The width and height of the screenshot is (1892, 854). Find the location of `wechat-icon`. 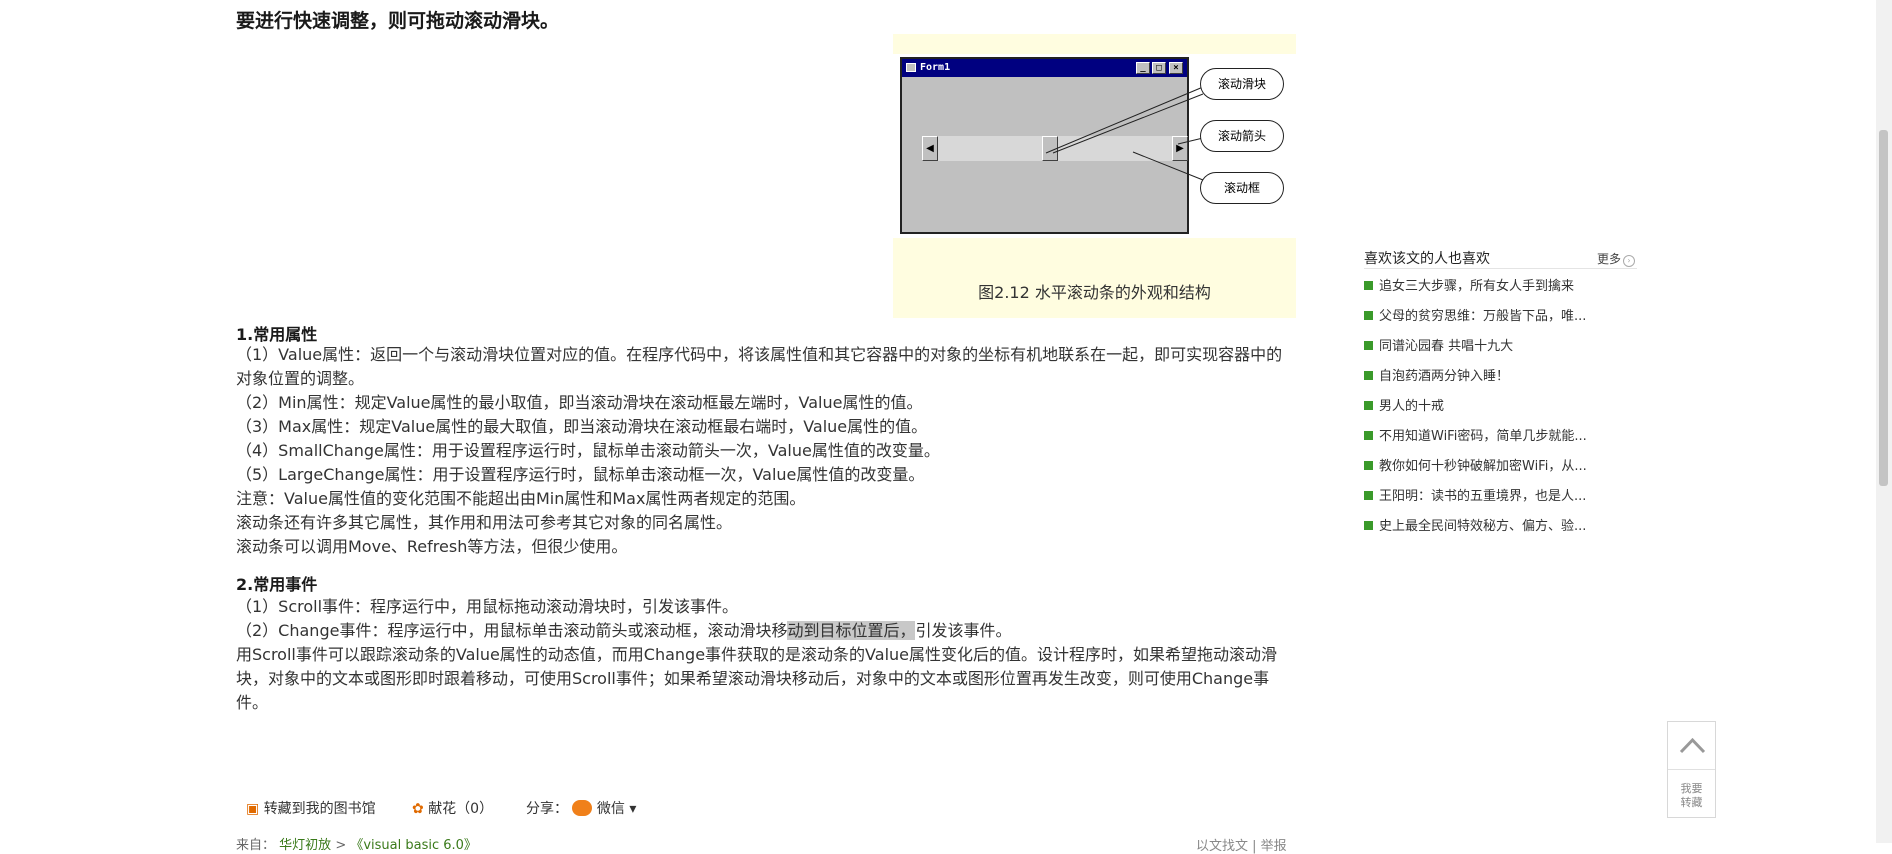

wechat-icon is located at coordinates (582, 808).